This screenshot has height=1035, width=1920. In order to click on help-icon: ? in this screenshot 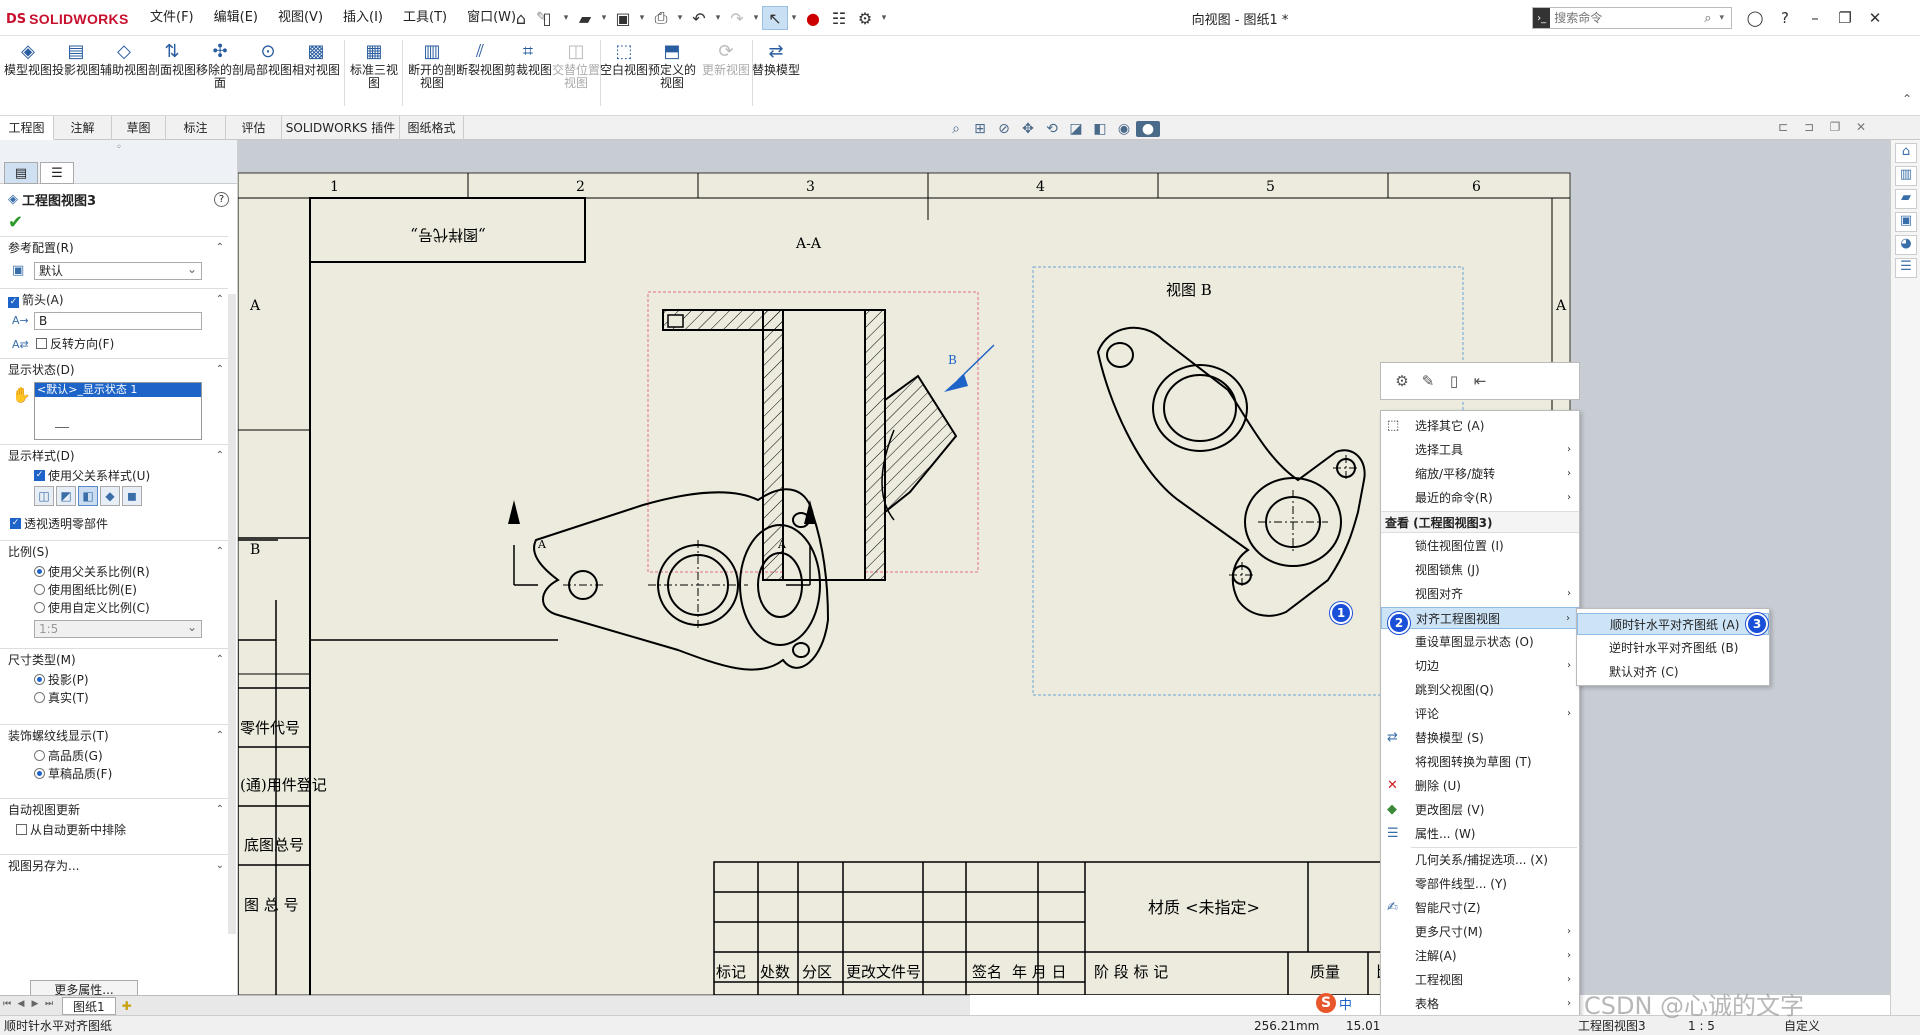, I will do `click(221, 199)`.